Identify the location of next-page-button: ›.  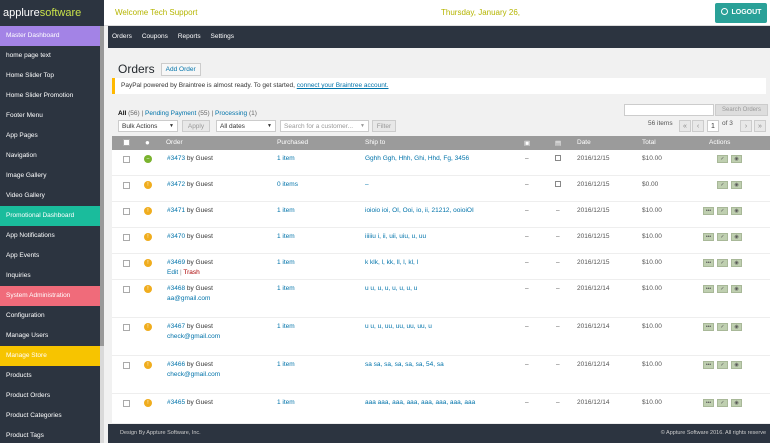
(746, 126).